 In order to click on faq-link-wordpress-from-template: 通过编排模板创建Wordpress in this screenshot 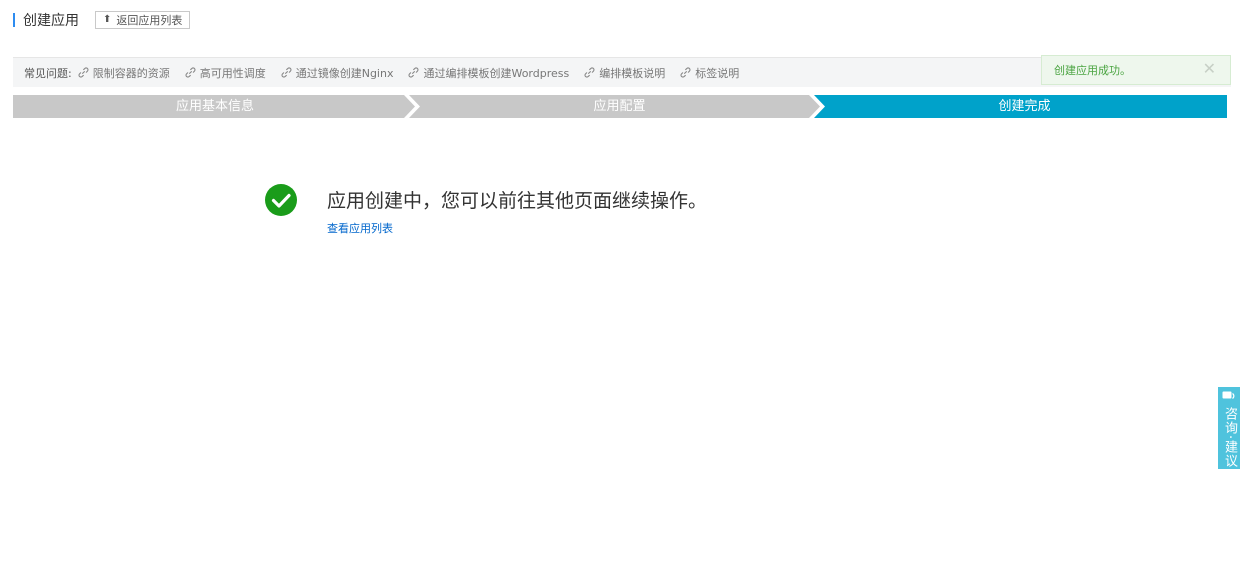, I will do `click(488, 73)`.